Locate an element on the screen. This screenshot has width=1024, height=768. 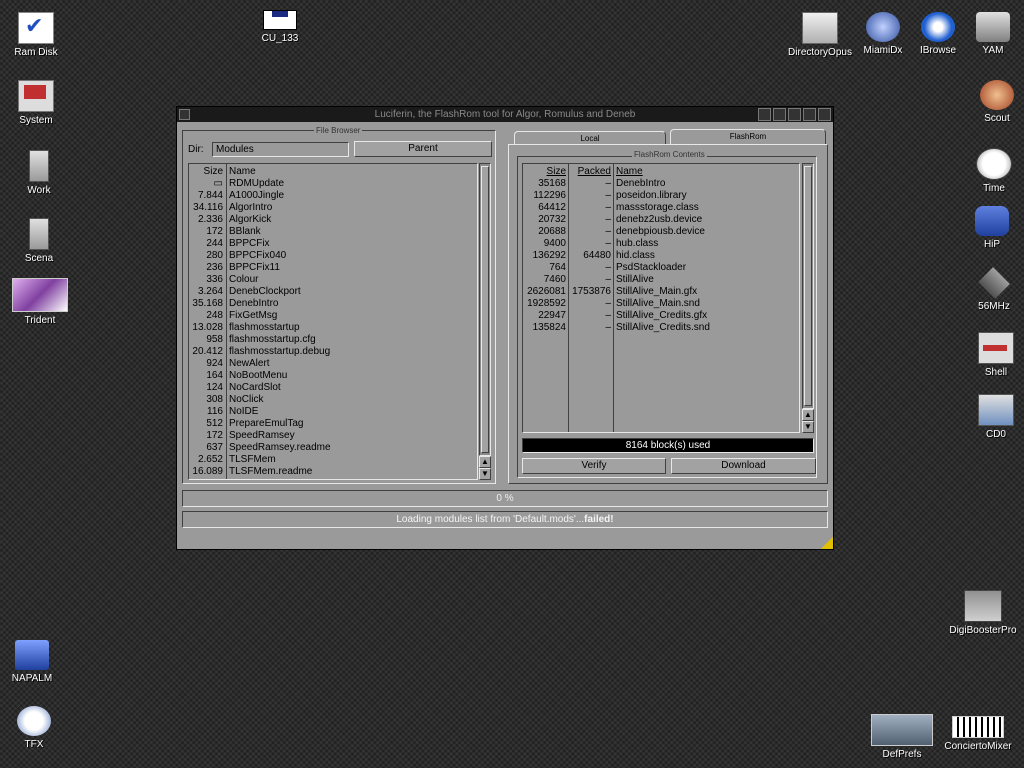
file-browser-label: File Browser is located at coordinates (338, 130).